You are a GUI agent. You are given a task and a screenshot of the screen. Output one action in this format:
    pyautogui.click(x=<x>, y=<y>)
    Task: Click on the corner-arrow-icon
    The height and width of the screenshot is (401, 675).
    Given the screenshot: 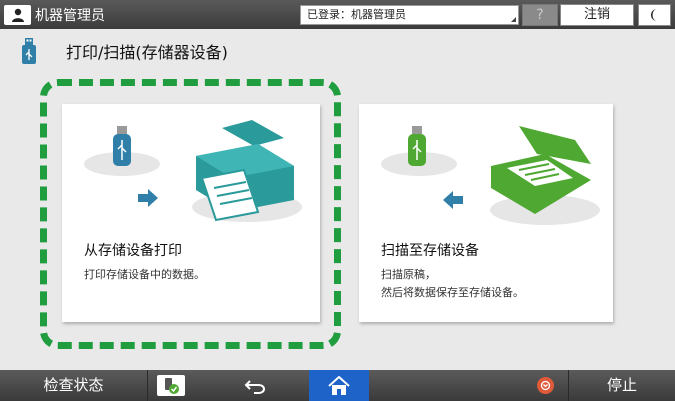 What is the action you would take?
    pyautogui.click(x=513, y=19)
    